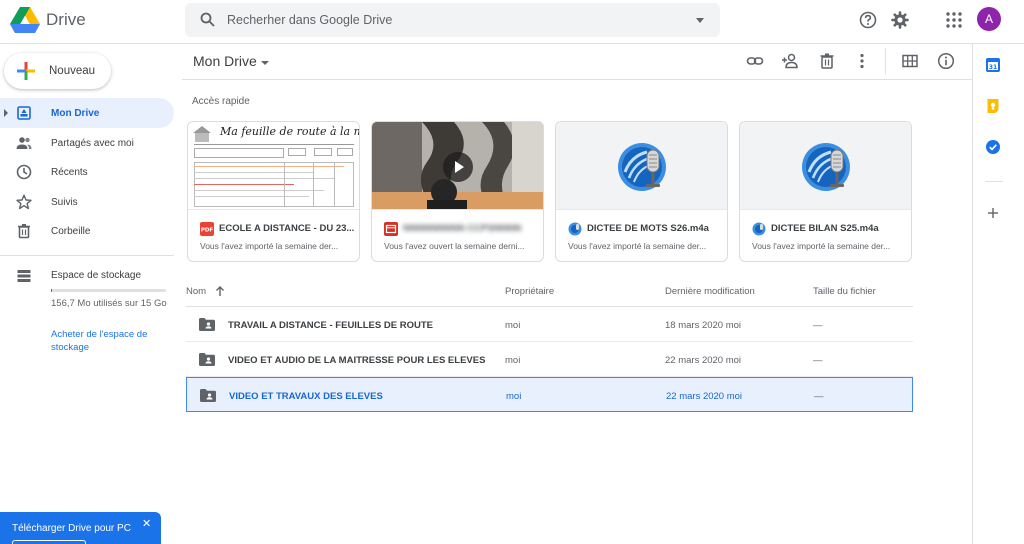 This screenshot has width=1024, height=544. What do you see at coordinates (146, 523) in the screenshot?
I see `close-icon: ✕` at bounding box center [146, 523].